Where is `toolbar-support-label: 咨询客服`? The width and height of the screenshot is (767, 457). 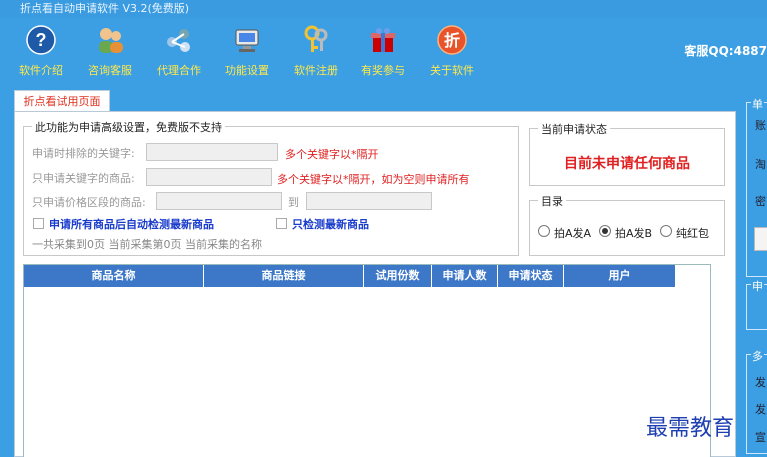
toolbar-support-label: 咨询客服 is located at coordinates (110, 70).